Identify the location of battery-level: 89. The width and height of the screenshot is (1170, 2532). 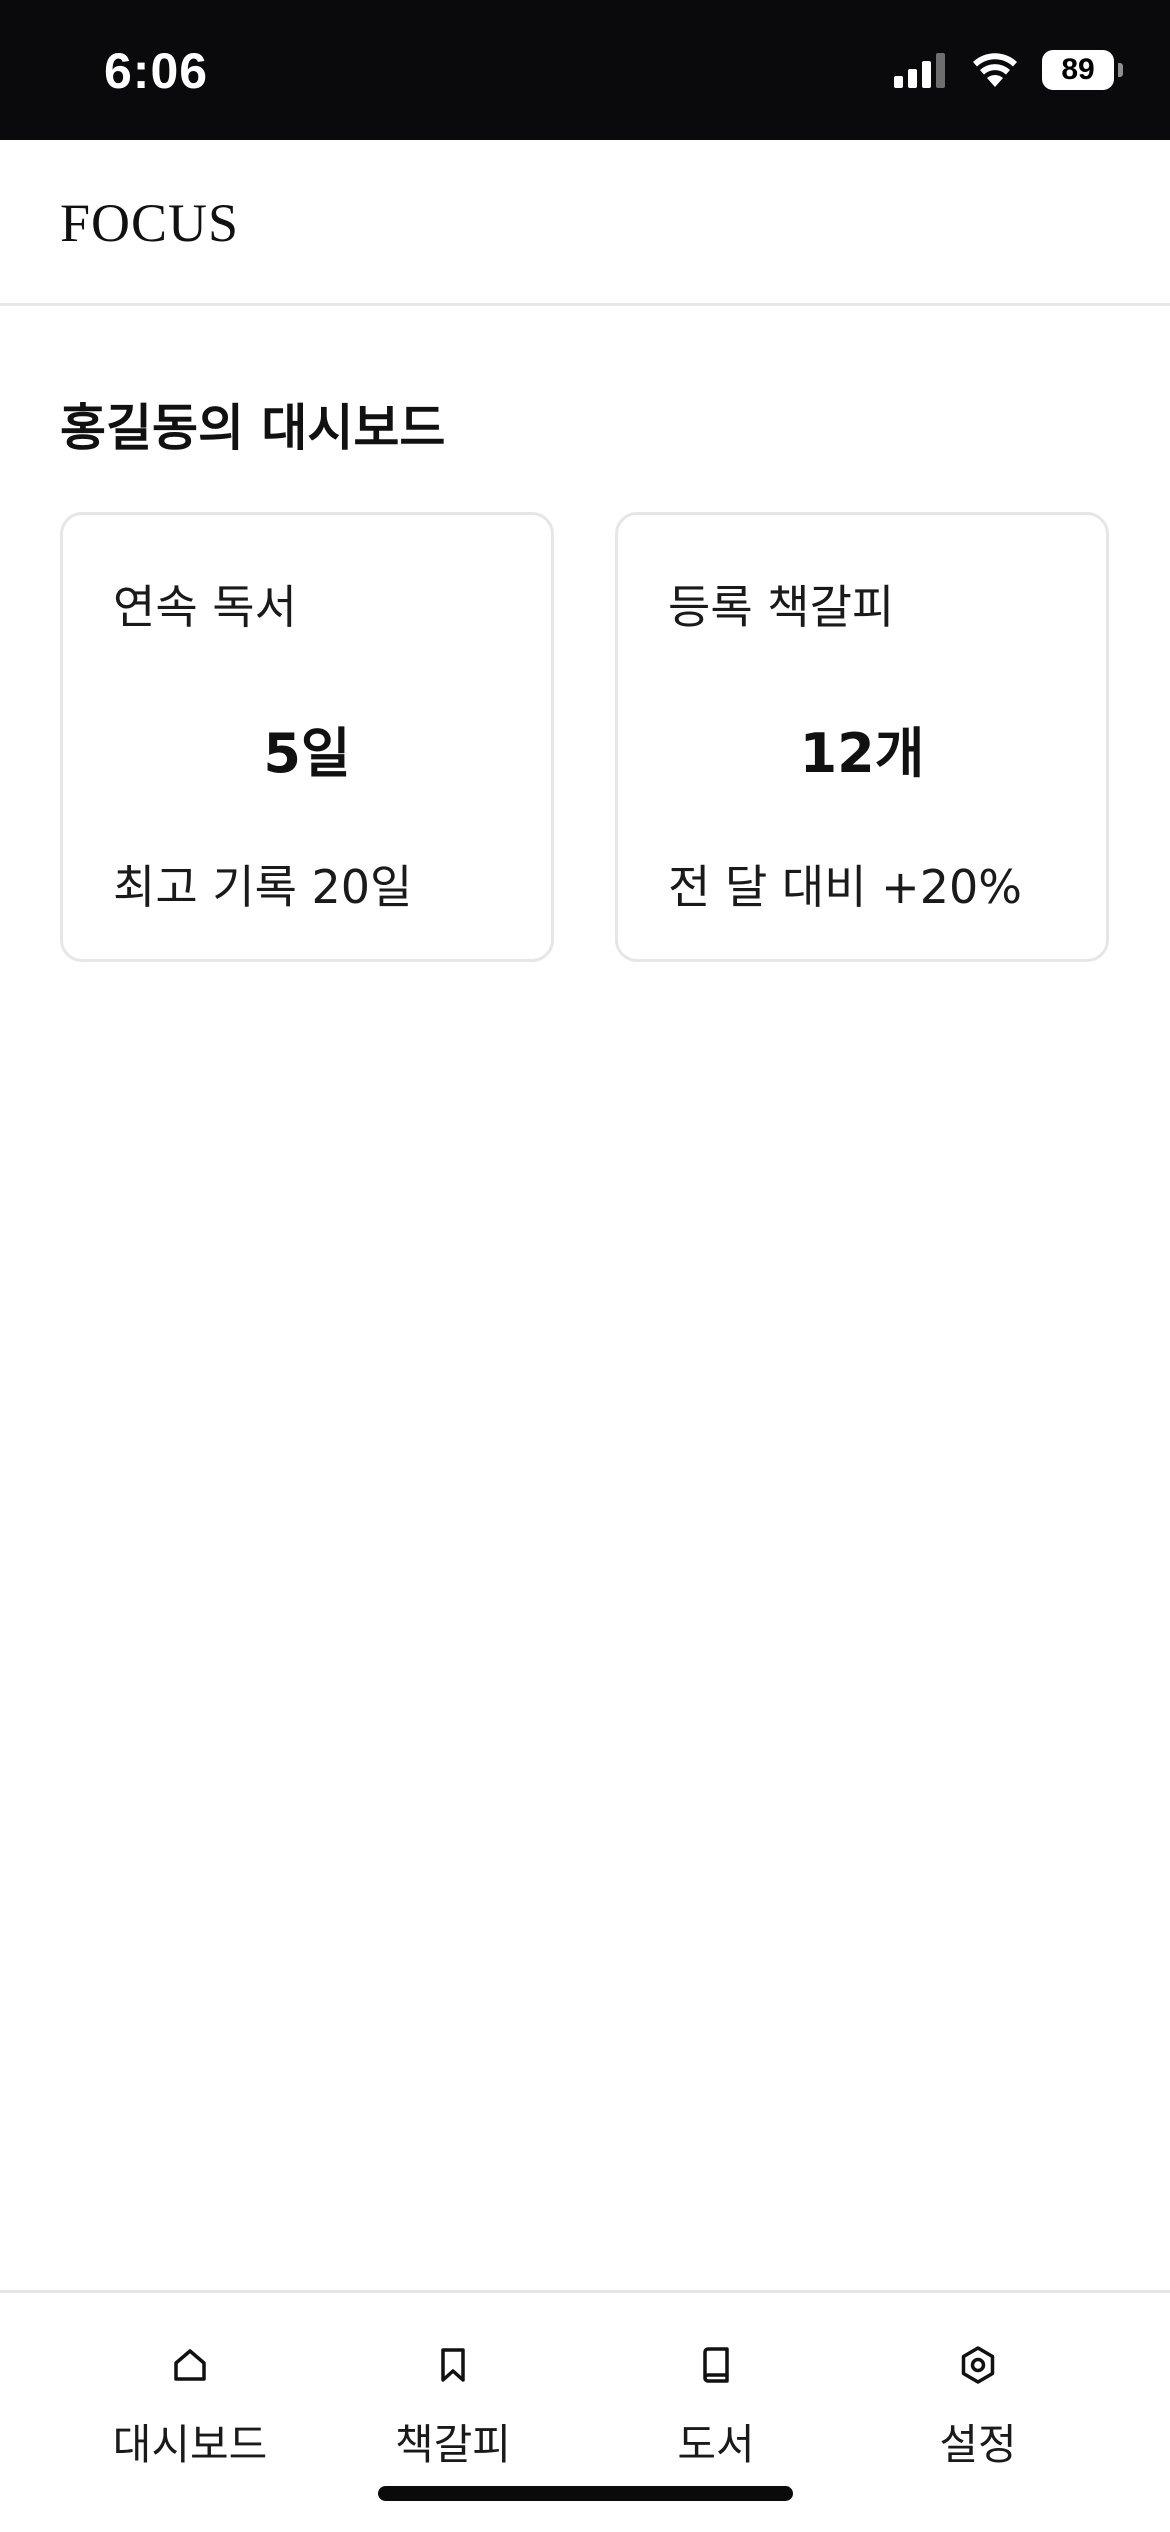
(1078, 69).